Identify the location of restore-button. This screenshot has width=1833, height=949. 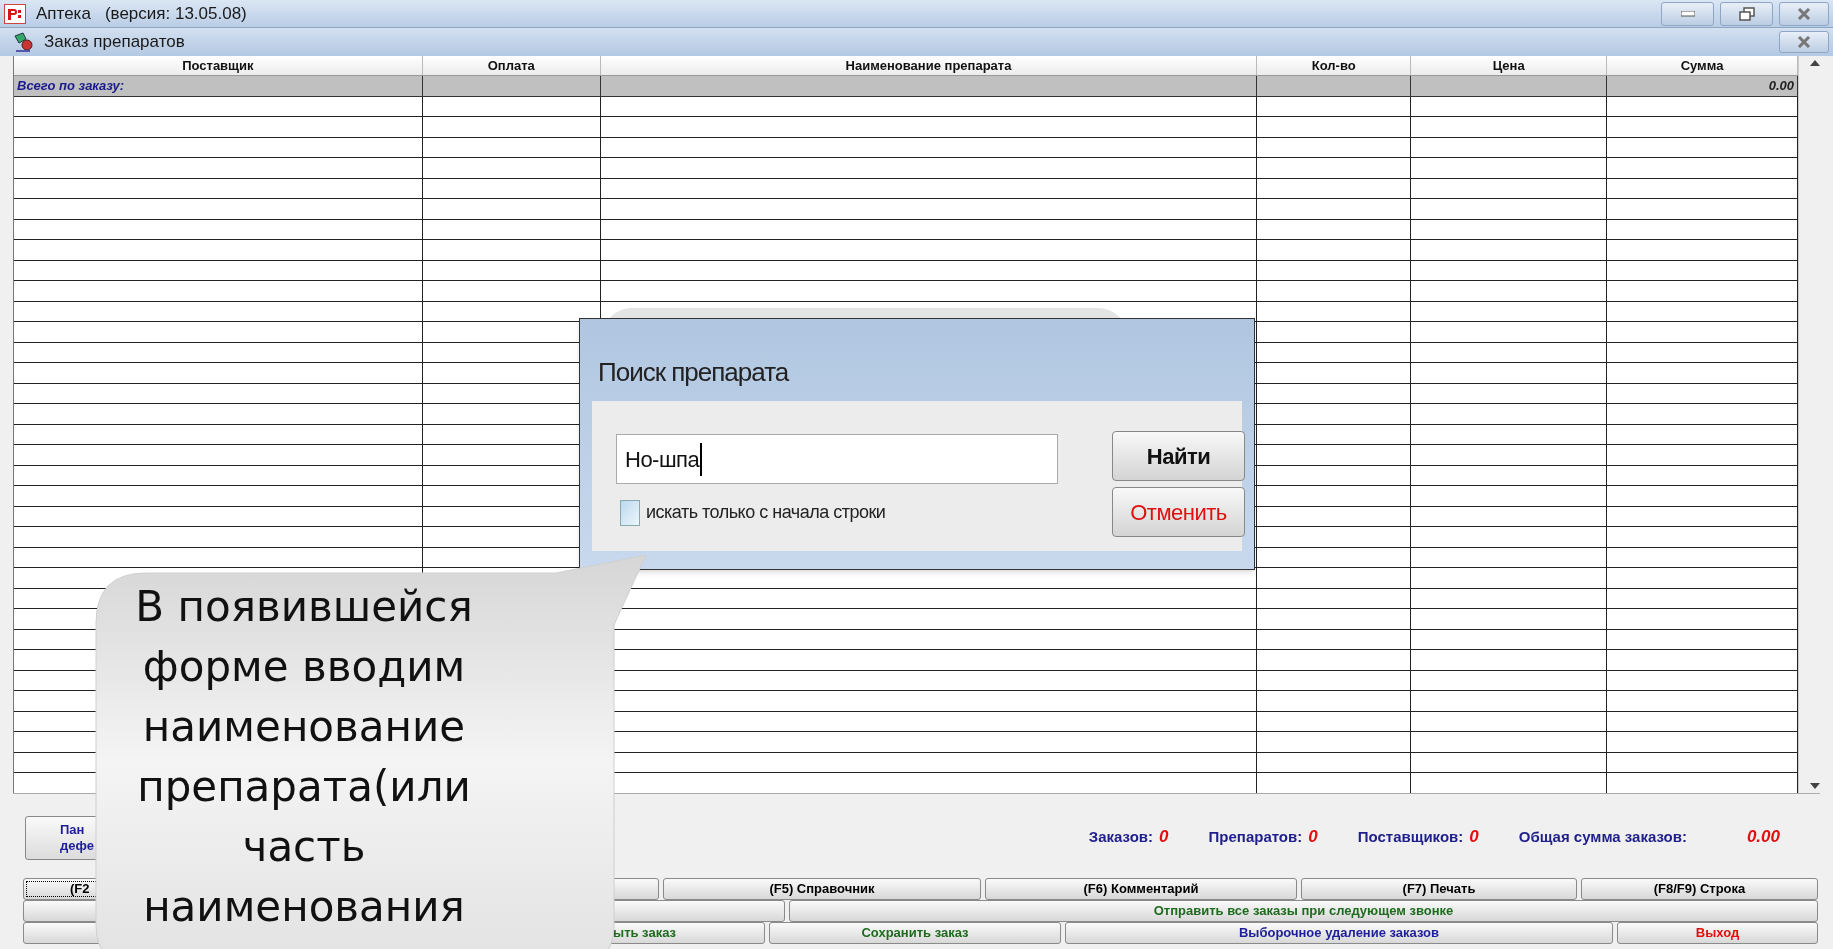
(1746, 13).